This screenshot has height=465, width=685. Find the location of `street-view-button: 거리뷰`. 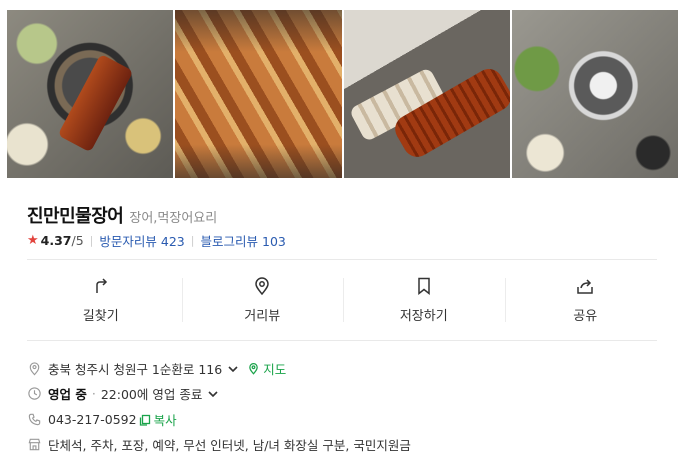

street-view-button: 거리뷰 is located at coordinates (262, 300).